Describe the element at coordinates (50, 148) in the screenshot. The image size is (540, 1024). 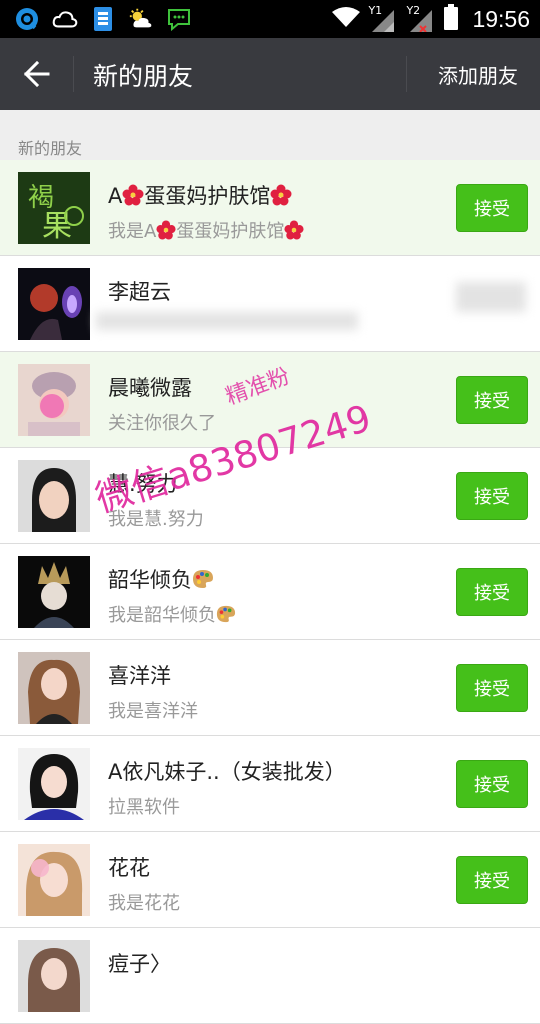
I see `section-label: 新的朋友` at that location.